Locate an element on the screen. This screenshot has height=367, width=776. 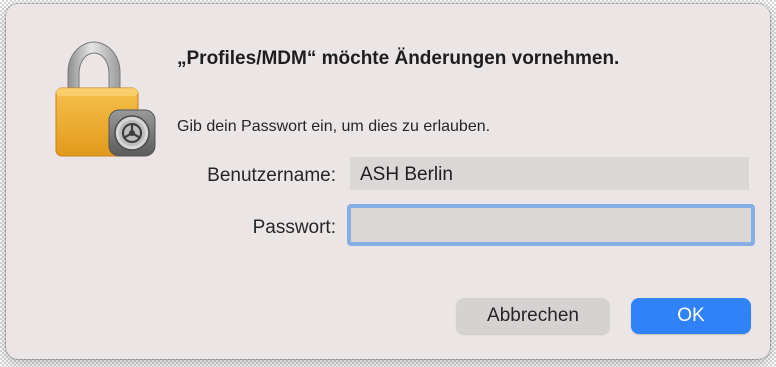
password-field-container is located at coordinates (551, 225).